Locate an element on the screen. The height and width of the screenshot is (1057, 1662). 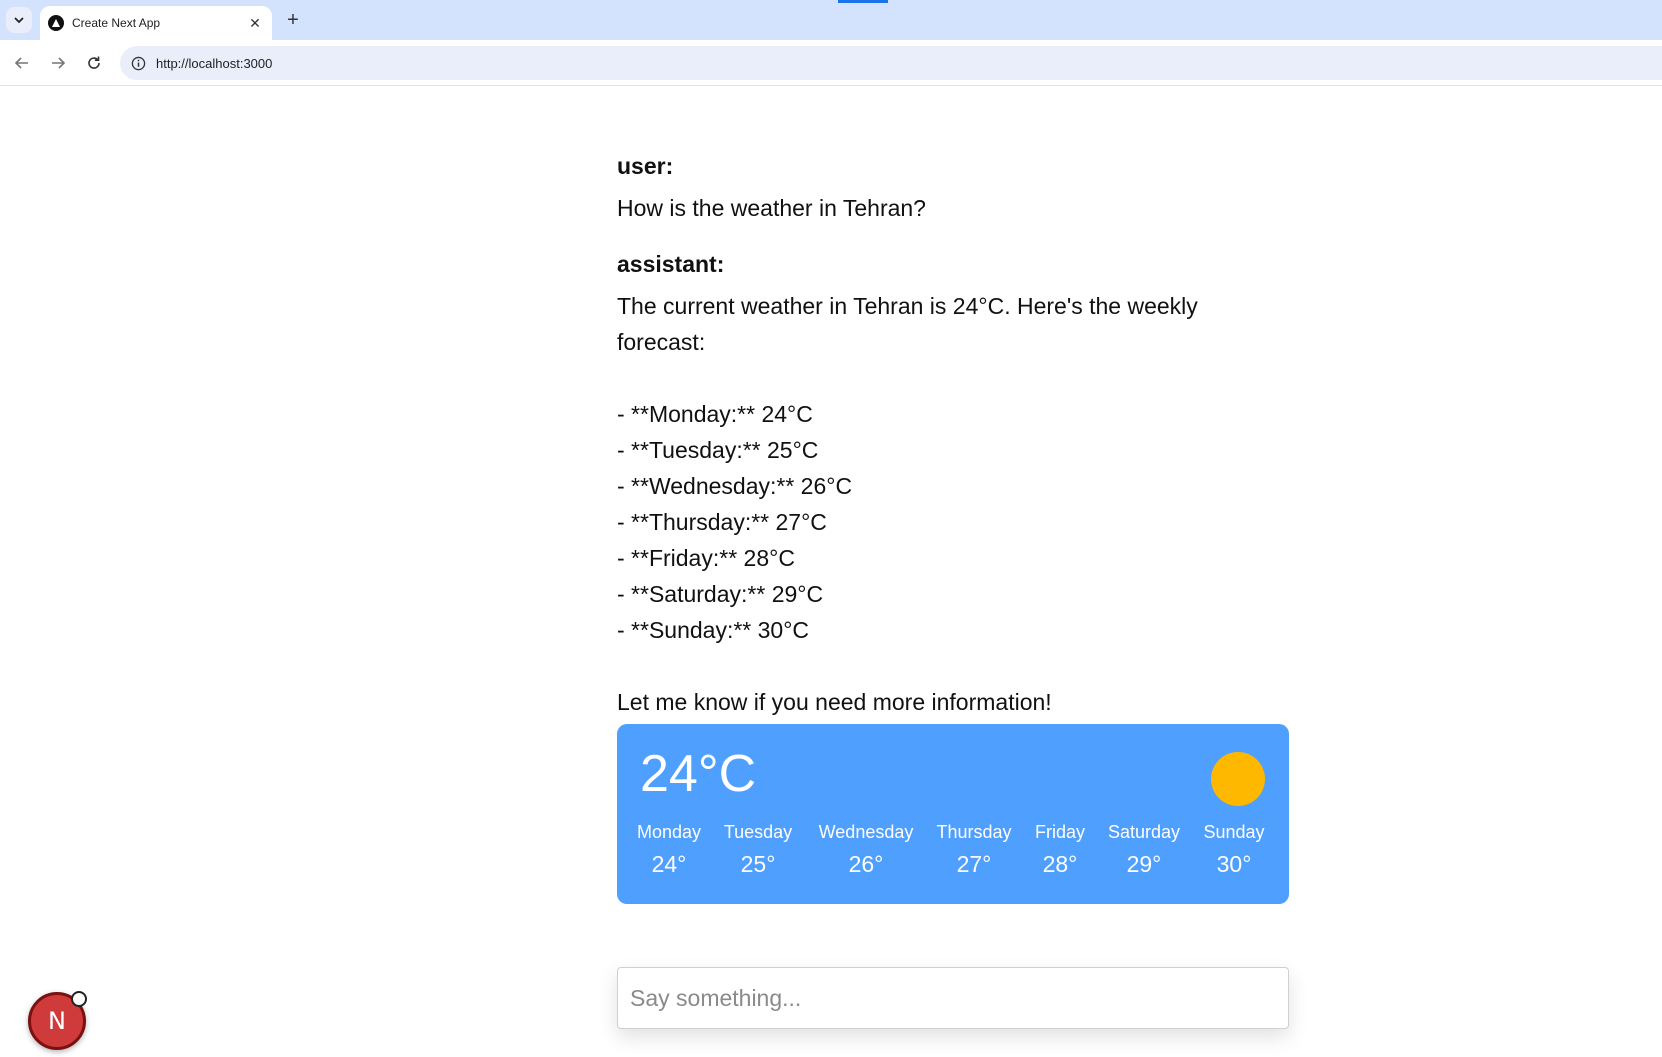
forecast-day-temp: 26° is located at coordinates (866, 864).